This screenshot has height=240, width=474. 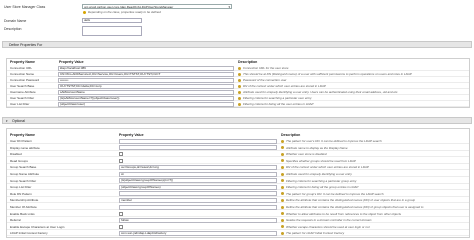 I want to click on property-description: Connection URL for the user store, so click(x=266, y=68).